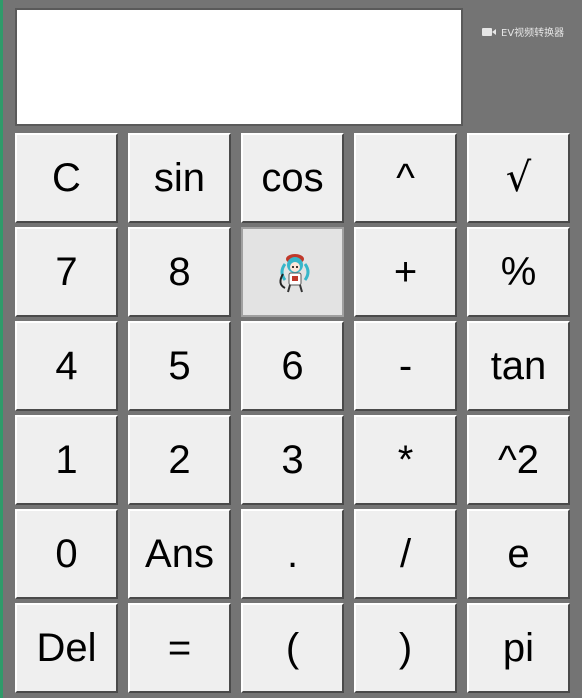 The width and height of the screenshot is (582, 698). What do you see at coordinates (179, 272) in the screenshot?
I see `digit-8-button: 8` at bounding box center [179, 272].